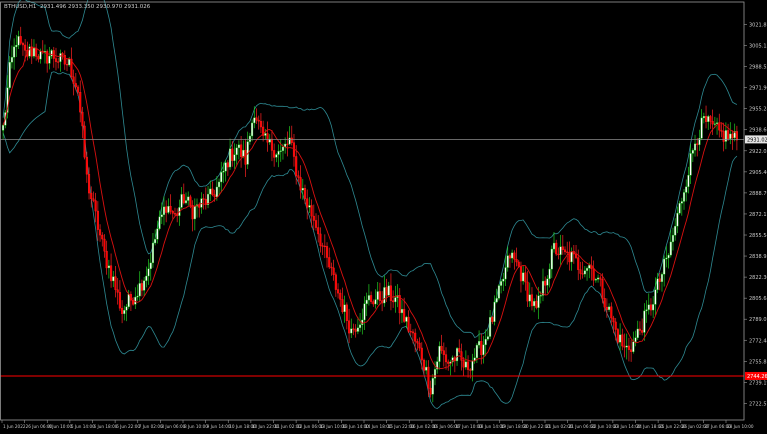 This screenshot has width=767, height=434. I want to click on y-tick-label: 2722.570, so click(758, 404).